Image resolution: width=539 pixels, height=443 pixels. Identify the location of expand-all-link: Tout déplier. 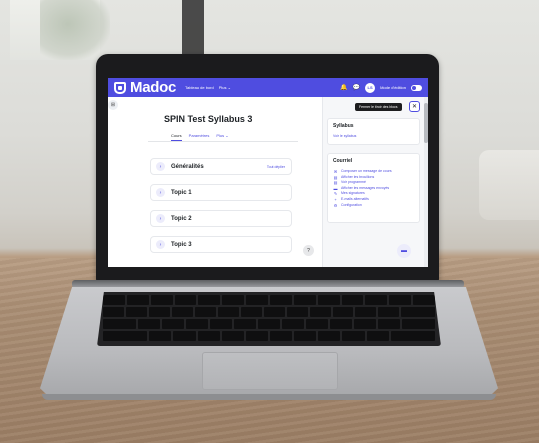
(276, 167).